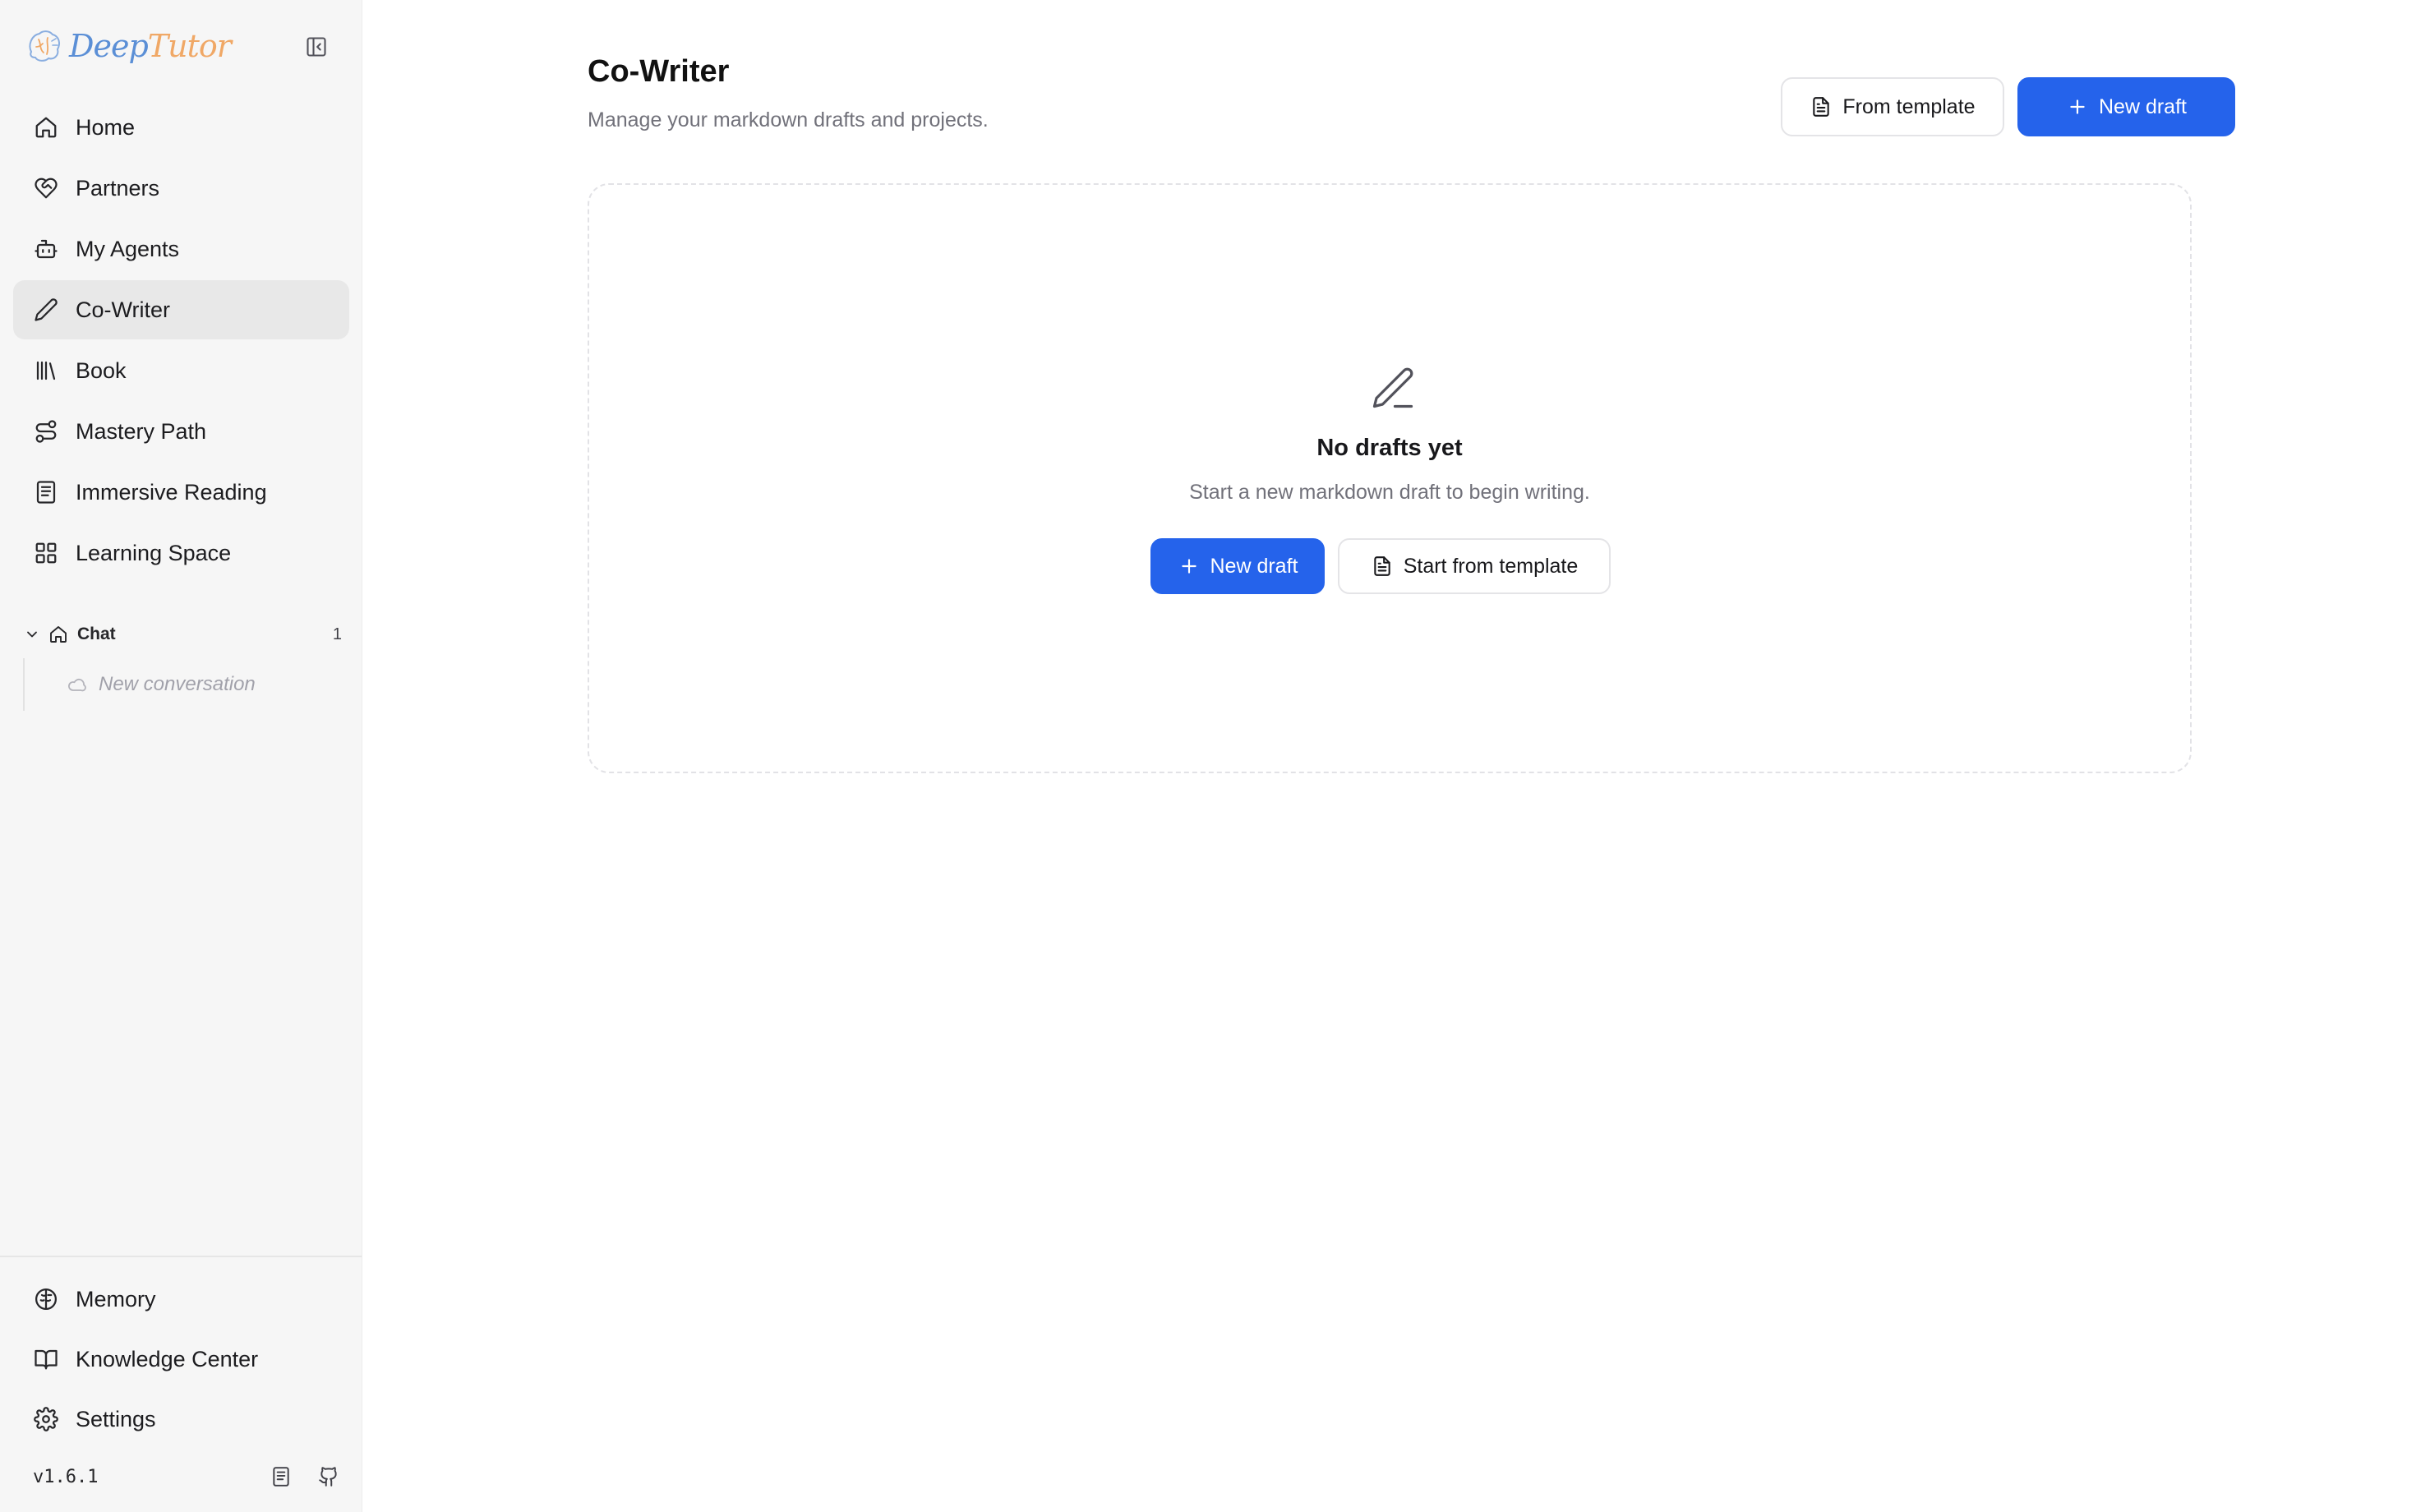 The height and width of the screenshot is (1512, 2416). Describe the element at coordinates (128, 248) in the screenshot. I see `sidebar-item-label: My Agents` at that location.